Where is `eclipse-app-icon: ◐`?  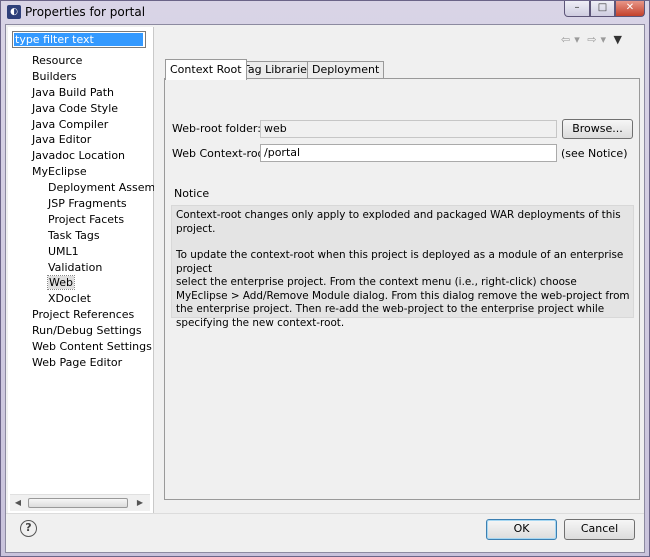 eclipse-app-icon: ◐ is located at coordinates (14, 12).